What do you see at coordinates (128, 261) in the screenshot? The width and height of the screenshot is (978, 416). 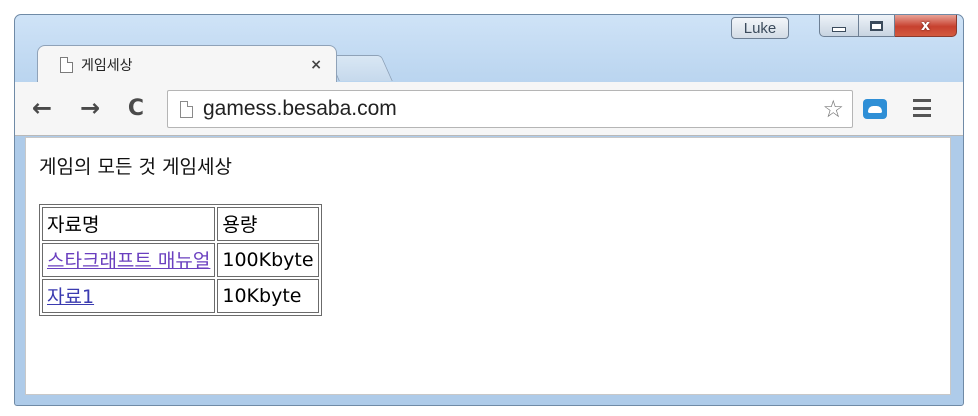 I see `file-link: 스타크래프트 매뉴얼` at bounding box center [128, 261].